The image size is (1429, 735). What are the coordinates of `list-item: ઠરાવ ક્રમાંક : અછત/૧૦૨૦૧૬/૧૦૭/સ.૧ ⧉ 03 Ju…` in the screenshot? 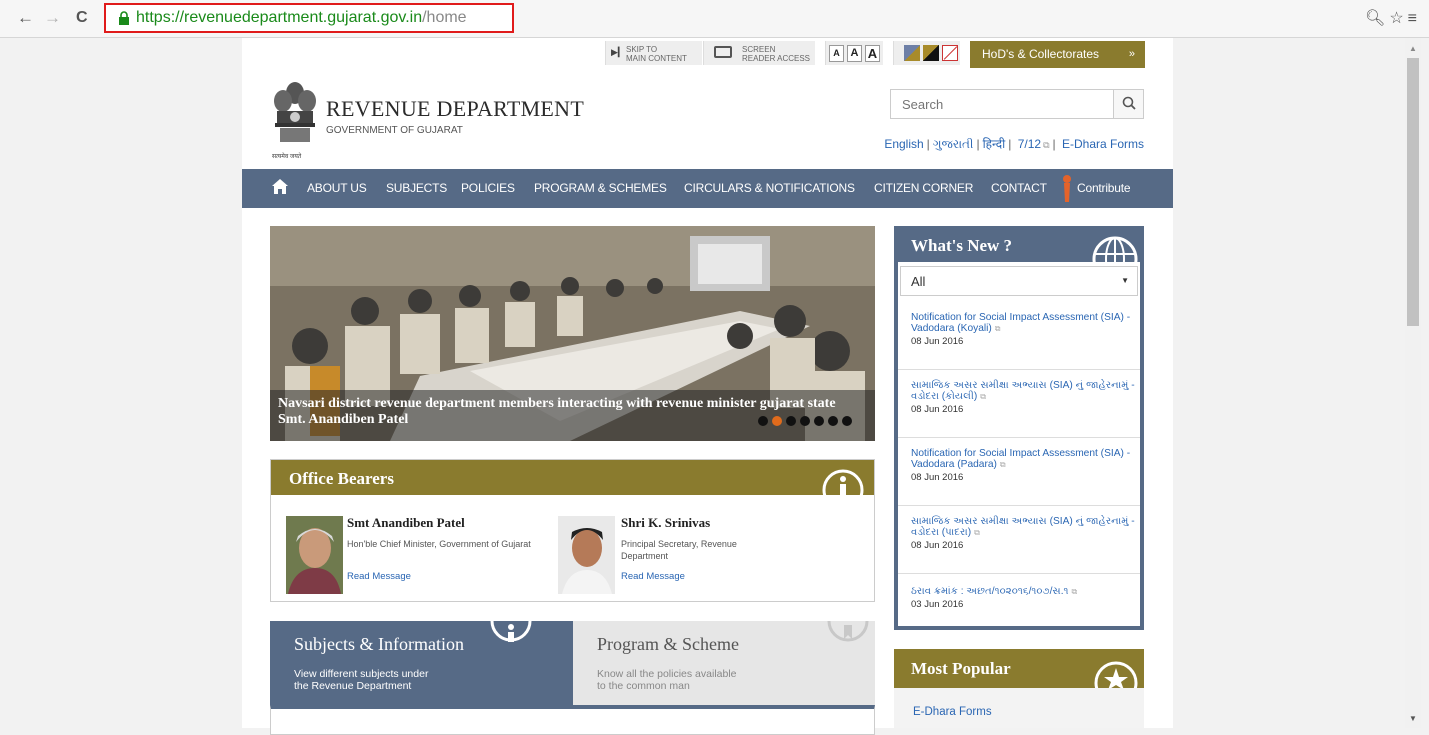 It's located at (1019, 600).